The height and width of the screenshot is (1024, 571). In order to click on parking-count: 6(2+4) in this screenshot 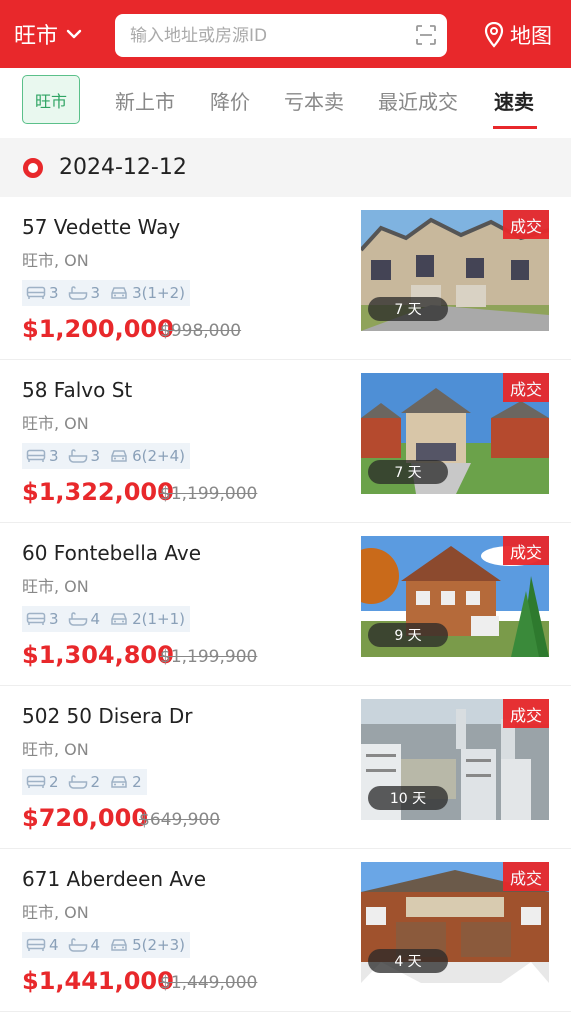, I will do `click(158, 456)`.